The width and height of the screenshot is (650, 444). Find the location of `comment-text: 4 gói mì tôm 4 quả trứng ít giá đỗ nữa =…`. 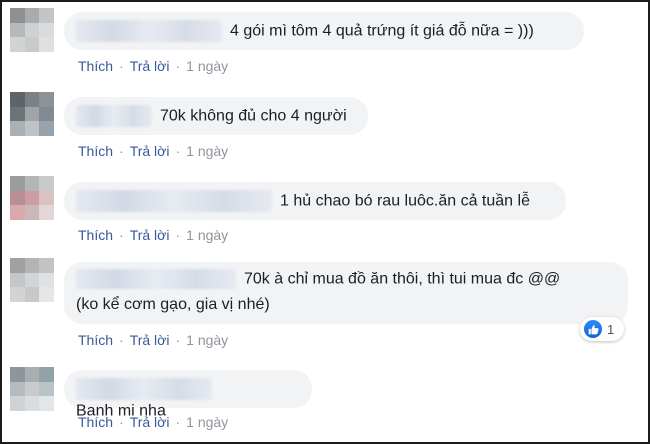

comment-text: 4 gói mì tôm 4 quả trứng ít giá đỗ nữa =… is located at coordinates (382, 31).